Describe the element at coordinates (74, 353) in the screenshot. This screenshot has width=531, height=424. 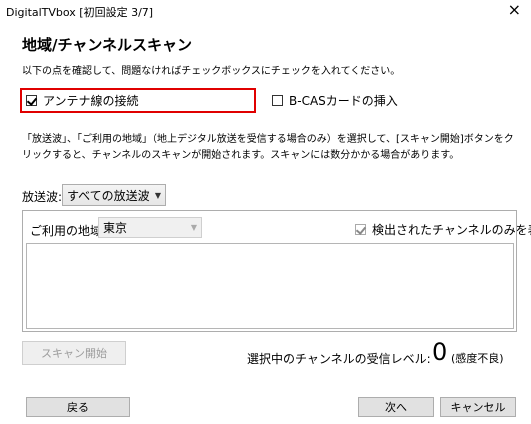
I see `scan-start-button: スキャン開始` at that location.